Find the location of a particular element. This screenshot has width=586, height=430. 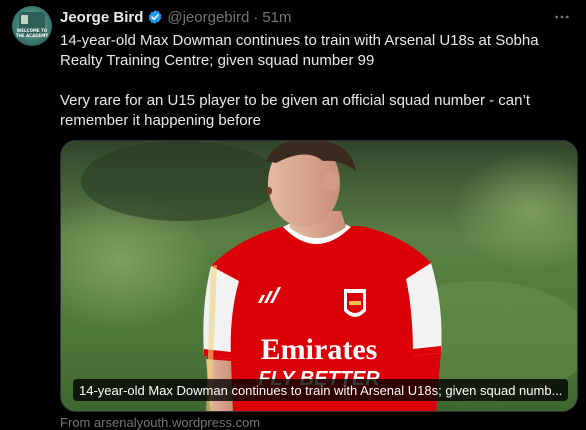

tweet-timestamp: 51m is located at coordinates (276, 17).